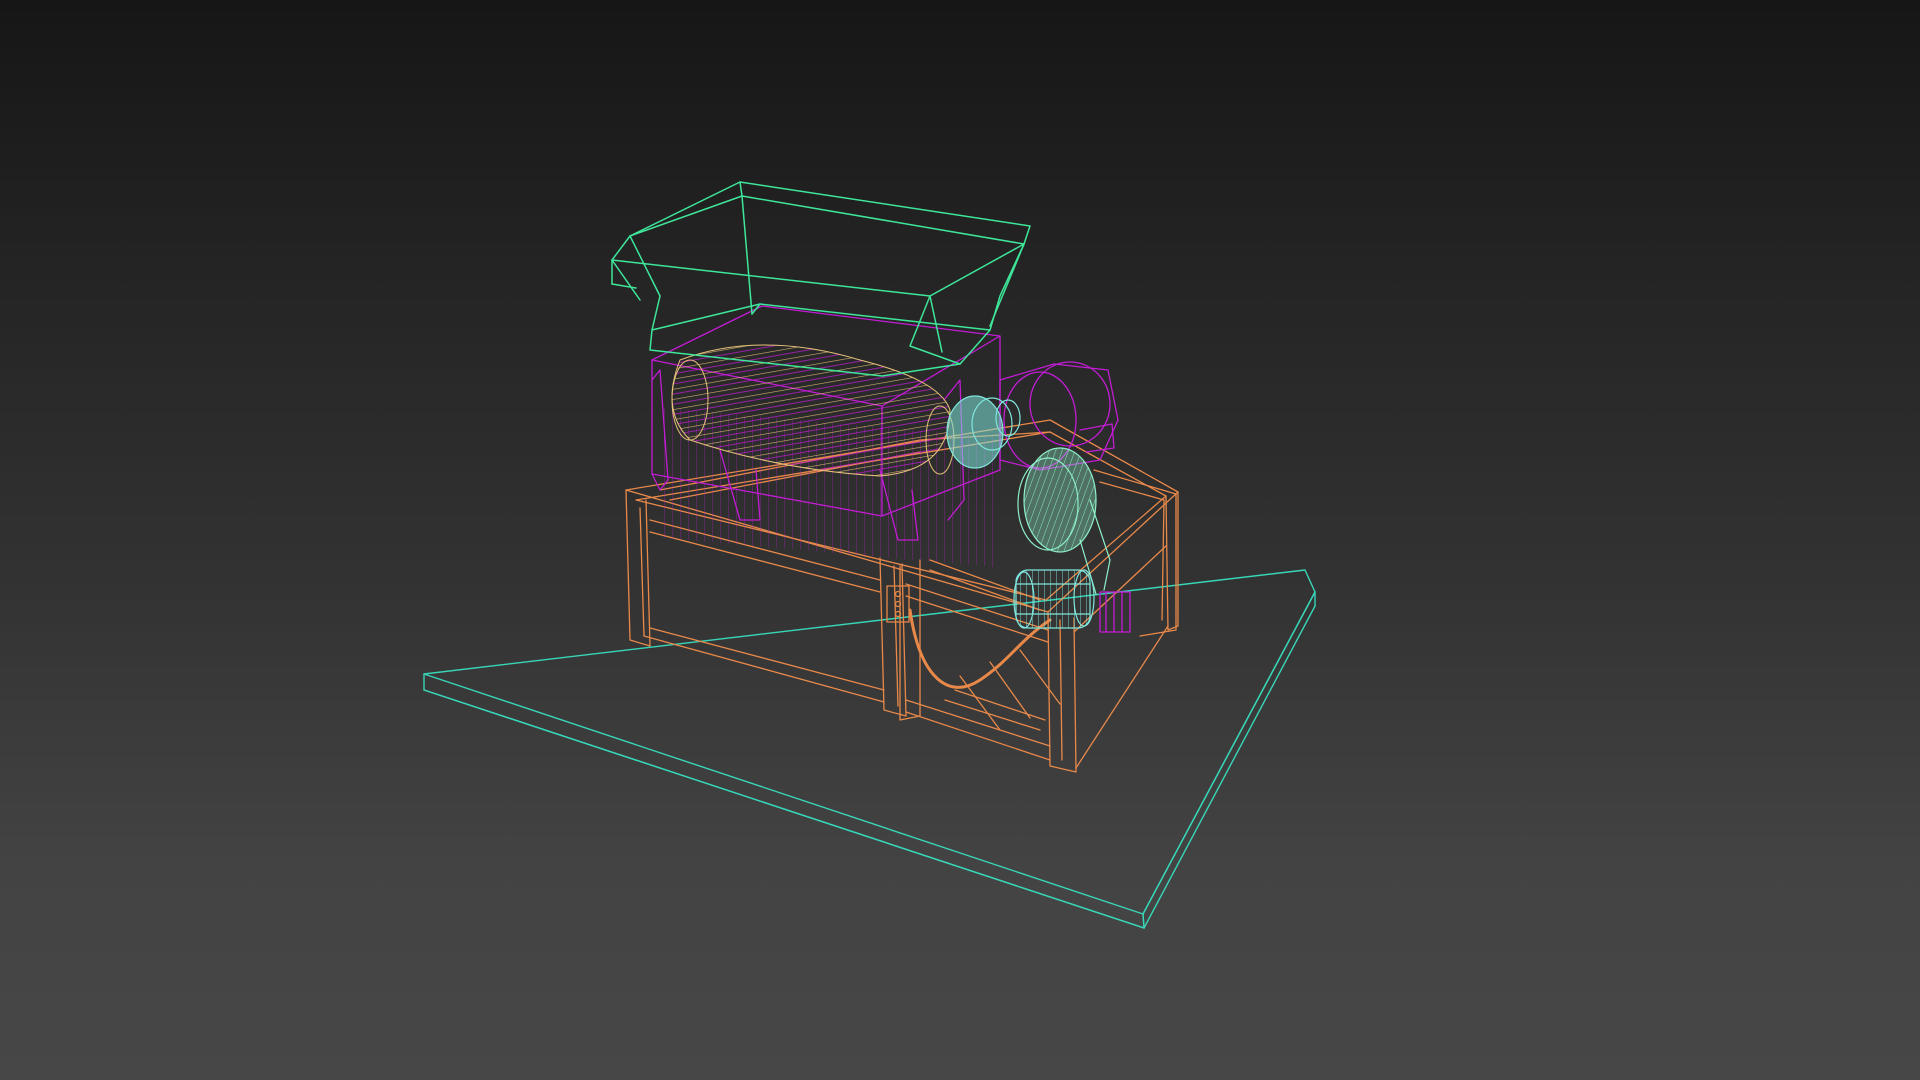  What do you see at coordinates (1054, 599) in the screenshot?
I see `motor` at bounding box center [1054, 599].